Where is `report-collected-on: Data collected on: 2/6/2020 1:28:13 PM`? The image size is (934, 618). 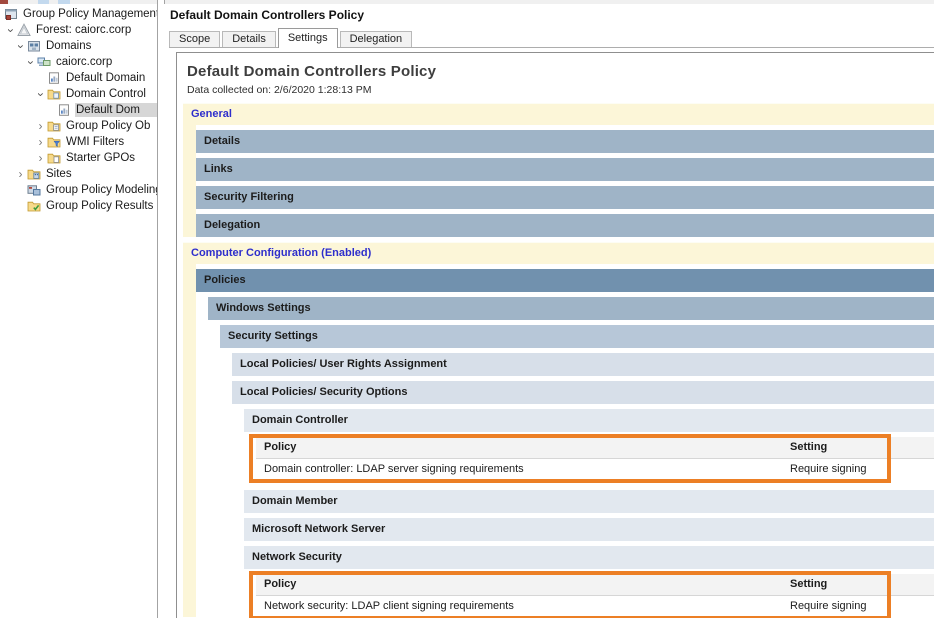
report-collected-on: Data collected on: 2/6/2020 1:28:13 PM is located at coordinates (279, 90).